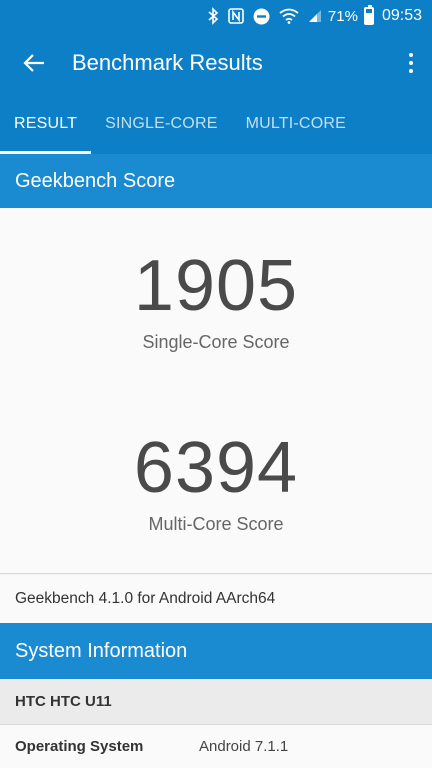  What do you see at coordinates (315, 16) in the screenshot?
I see `signal-icon` at bounding box center [315, 16].